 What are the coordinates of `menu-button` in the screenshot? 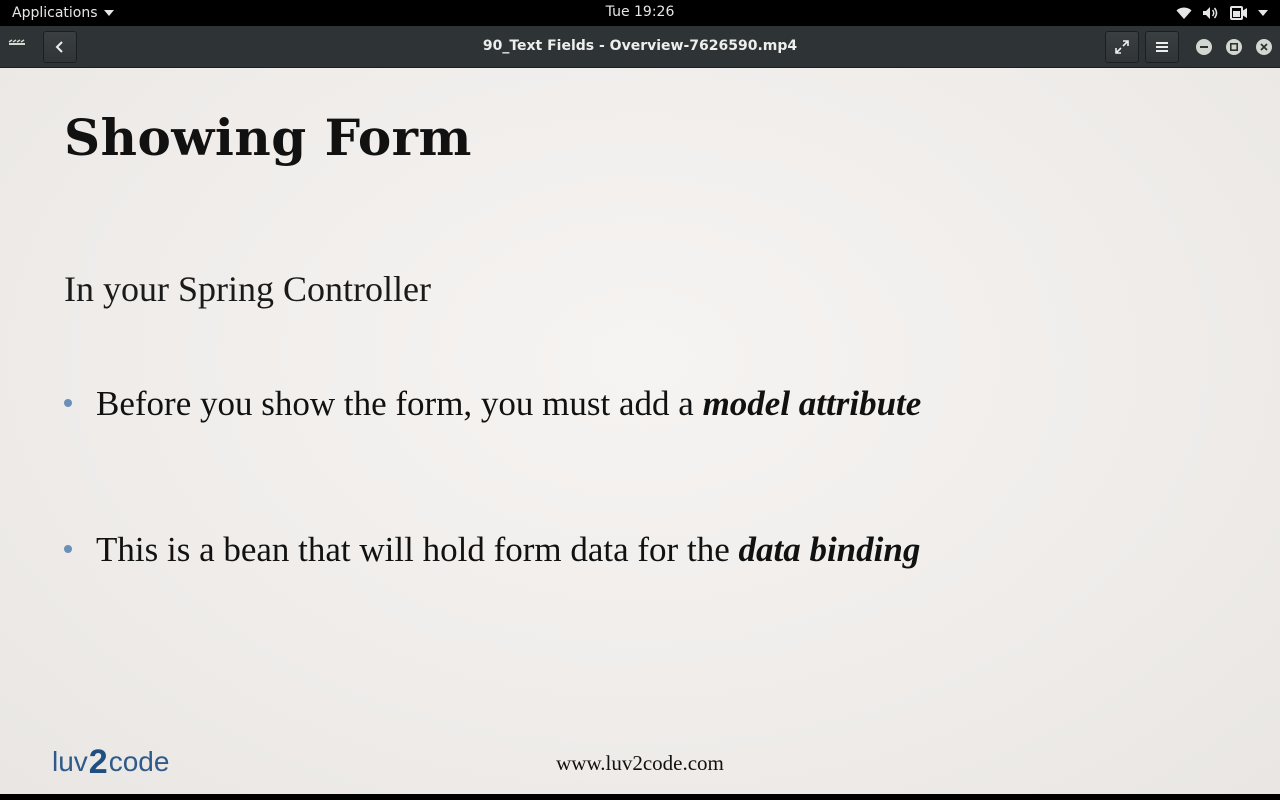 It's located at (1162, 47).